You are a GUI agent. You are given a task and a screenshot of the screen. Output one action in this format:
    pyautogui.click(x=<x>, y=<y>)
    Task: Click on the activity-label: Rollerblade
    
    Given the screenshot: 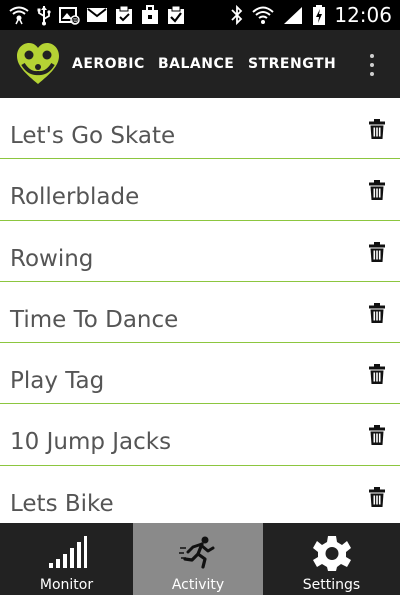 What is the action you would take?
    pyautogui.click(x=75, y=197)
    